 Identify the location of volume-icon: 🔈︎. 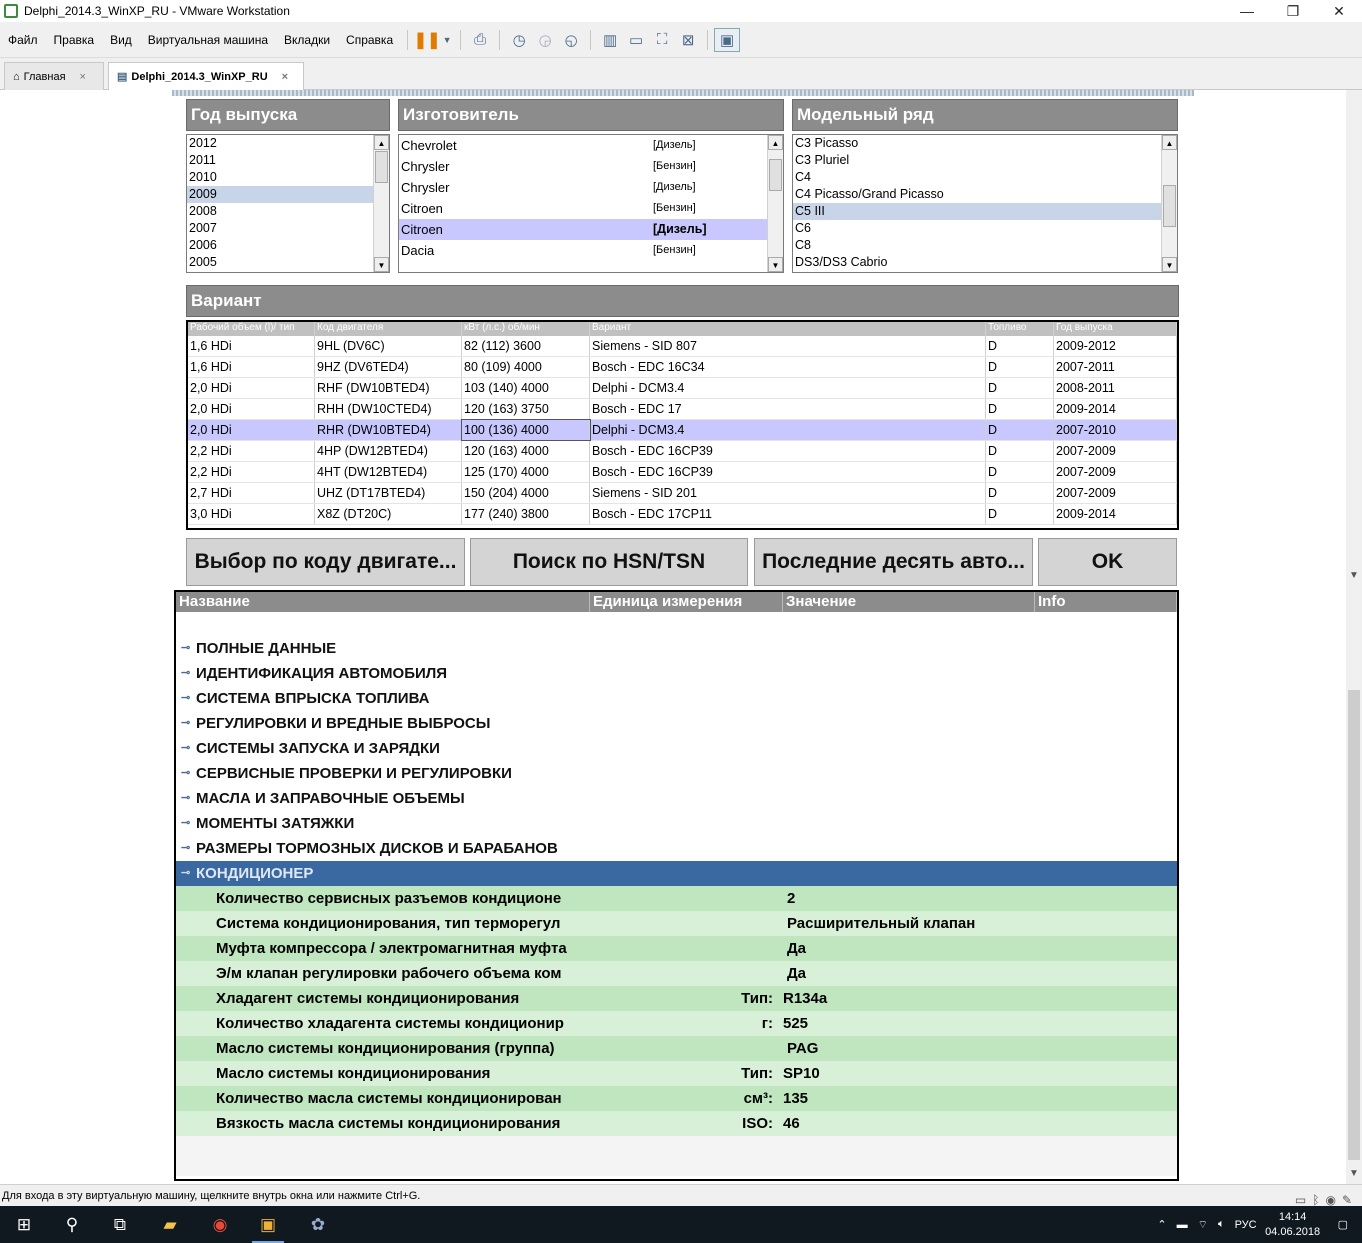
(1221, 1224).